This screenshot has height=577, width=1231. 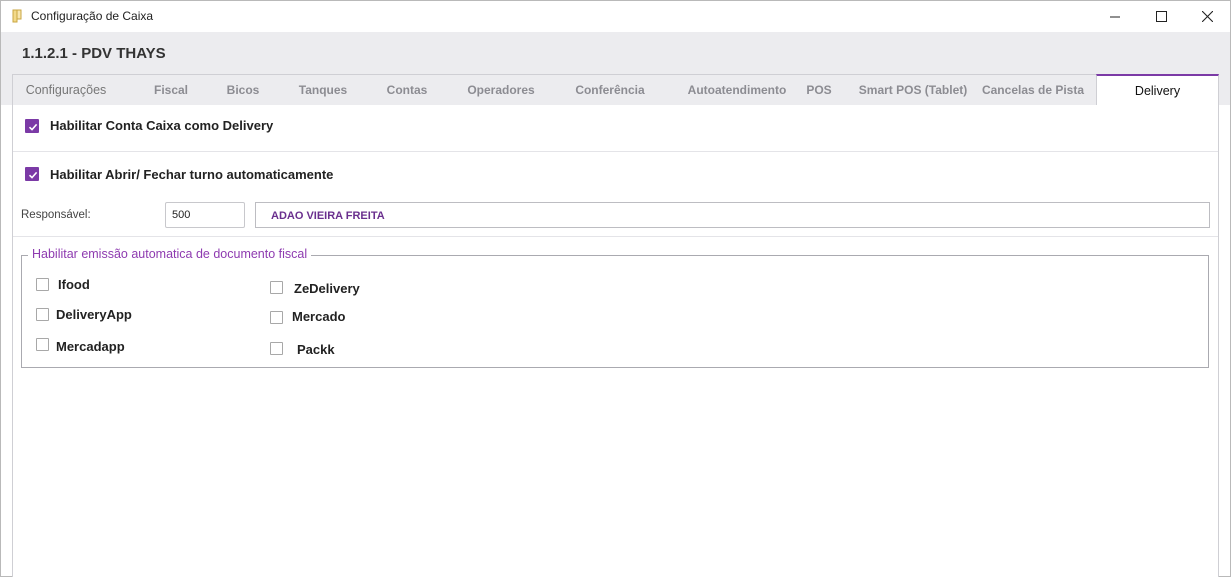 I want to click on mercado-checkbox, so click(x=276, y=317).